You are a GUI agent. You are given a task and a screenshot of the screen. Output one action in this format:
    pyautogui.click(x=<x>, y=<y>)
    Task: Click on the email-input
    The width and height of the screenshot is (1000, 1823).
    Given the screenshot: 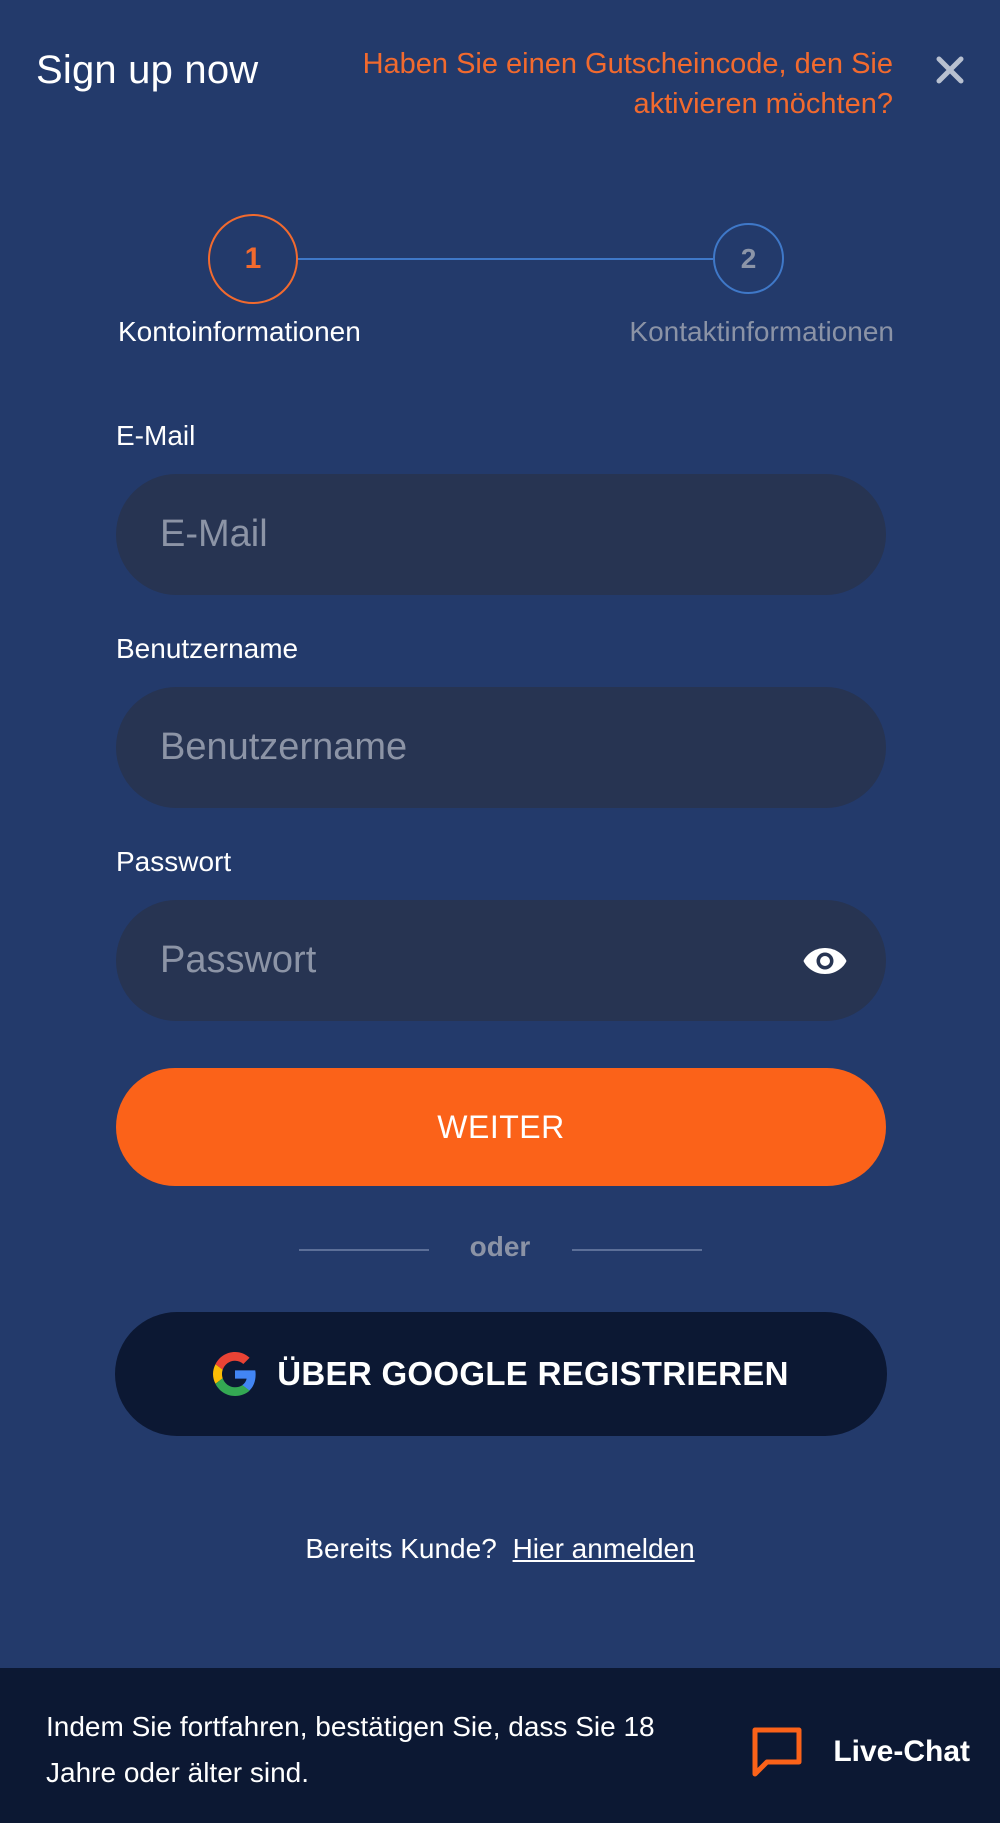 What is the action you would take?
    pyautogui.click(x=501, y=534)
    